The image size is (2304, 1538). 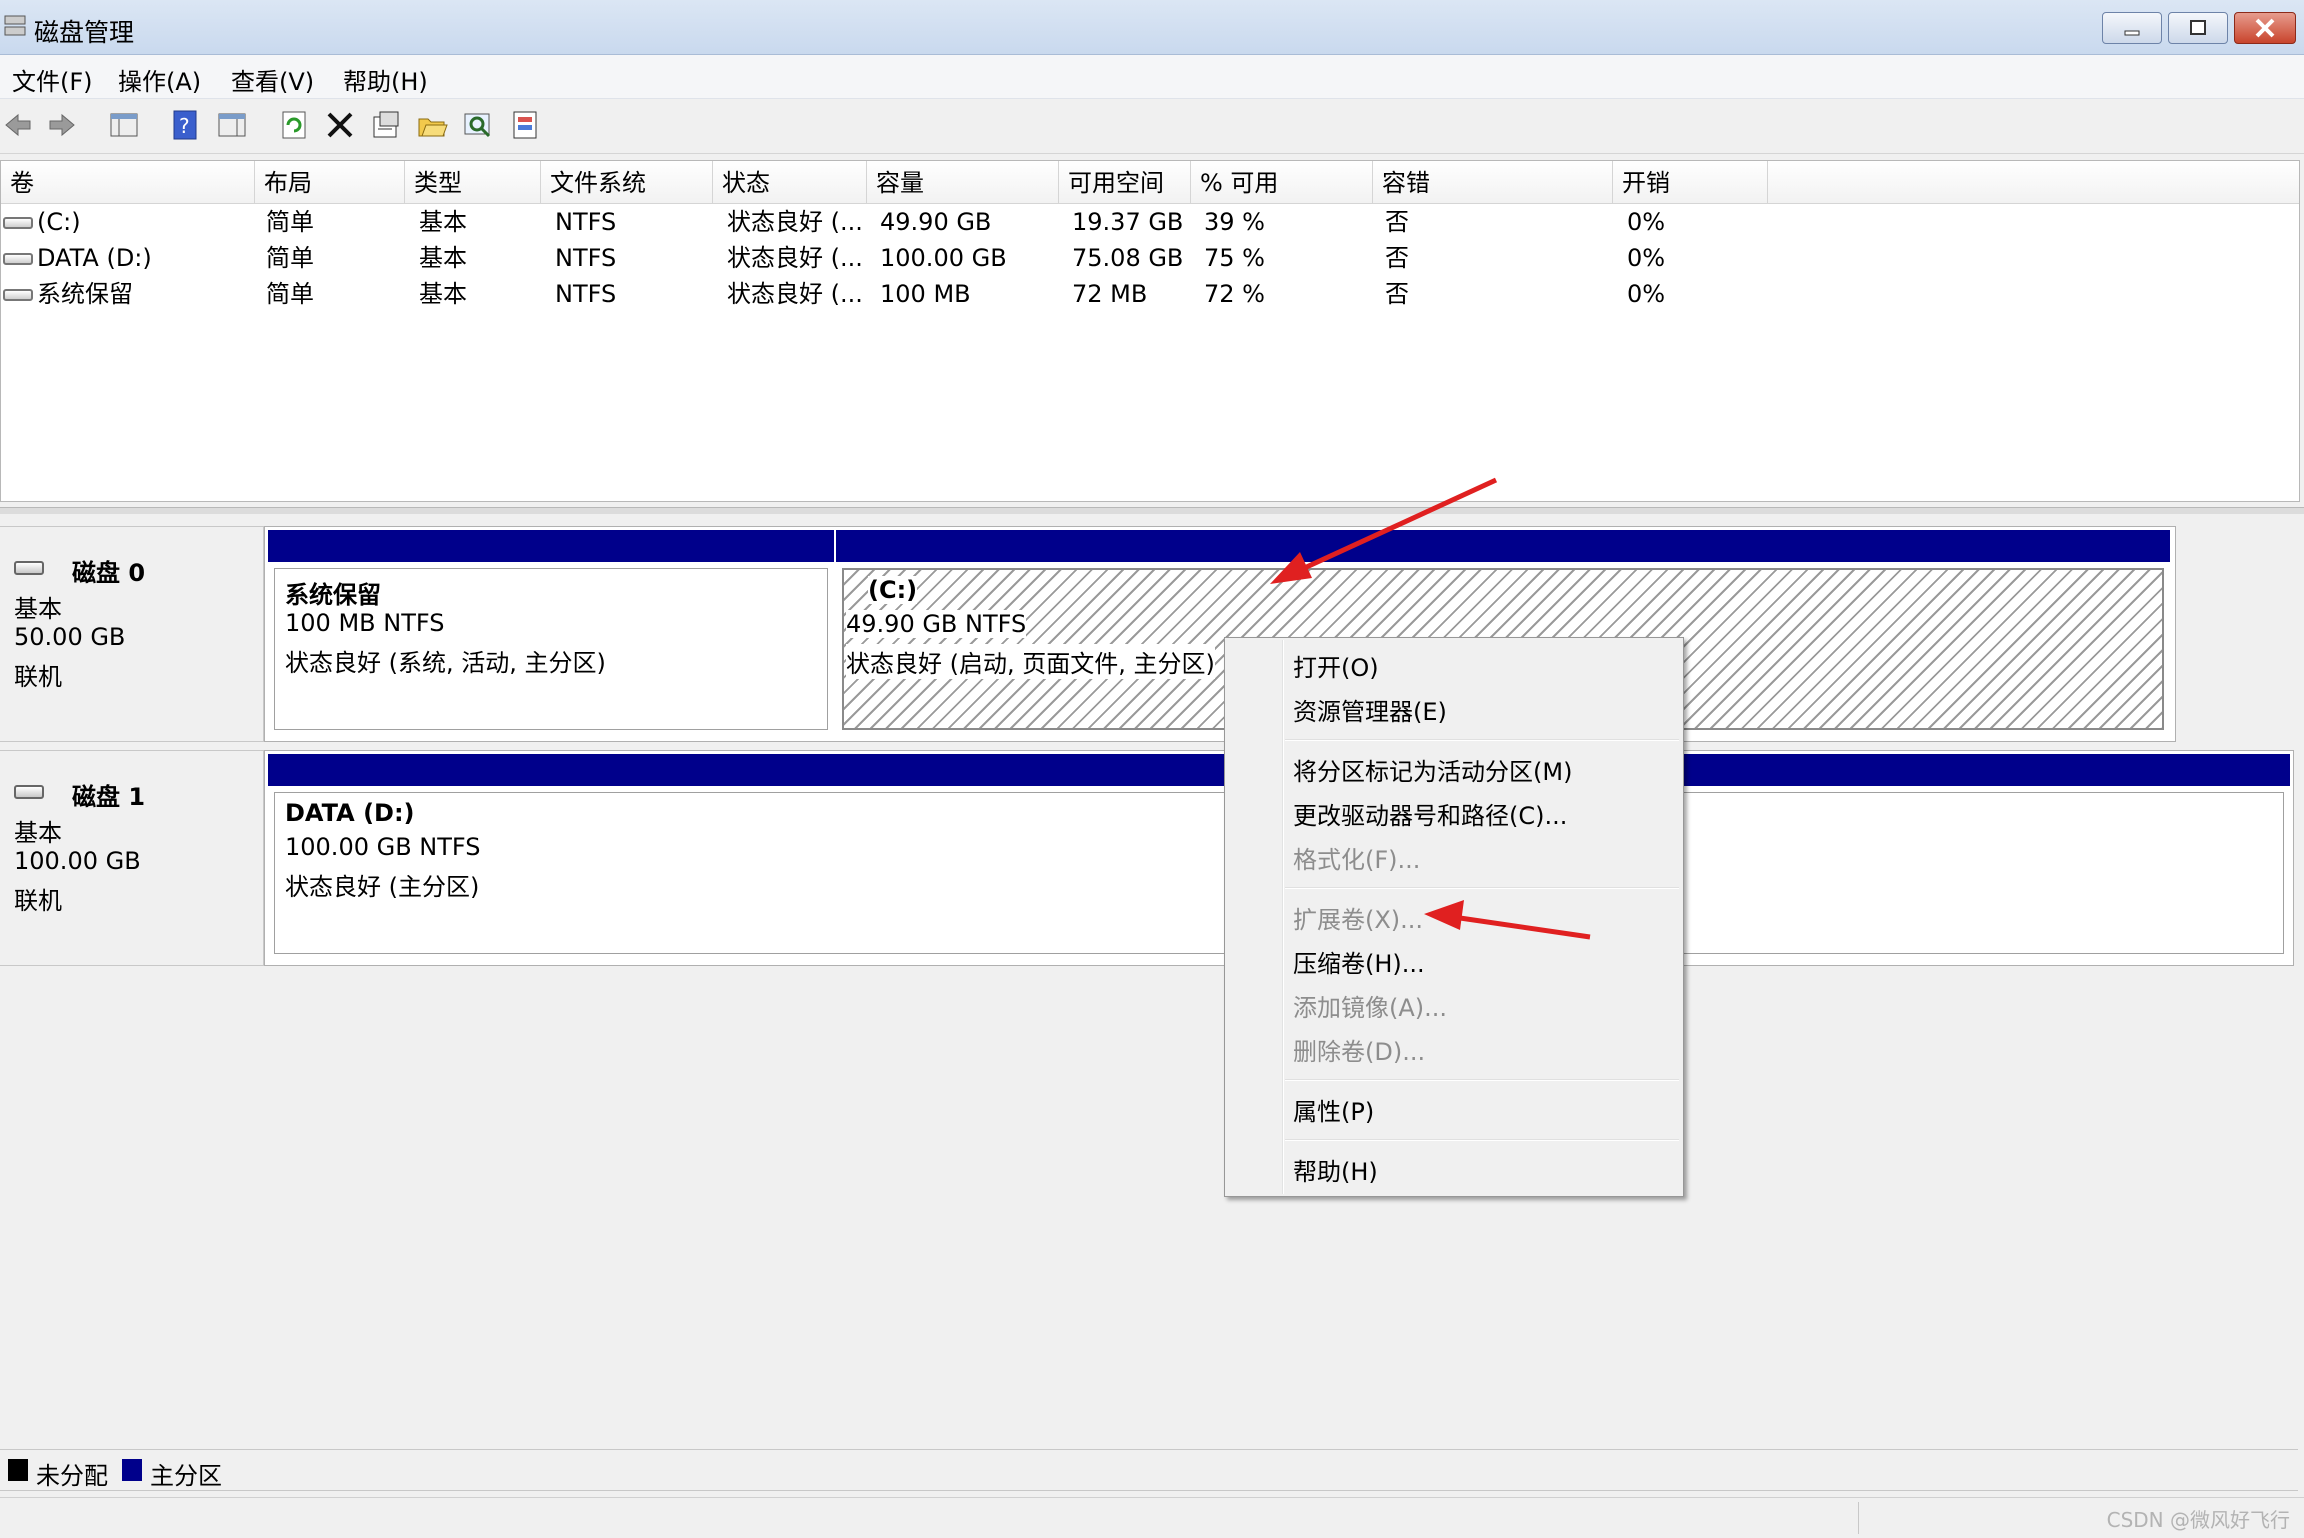 I want to click on close-button, so click(x=2265, y=28).